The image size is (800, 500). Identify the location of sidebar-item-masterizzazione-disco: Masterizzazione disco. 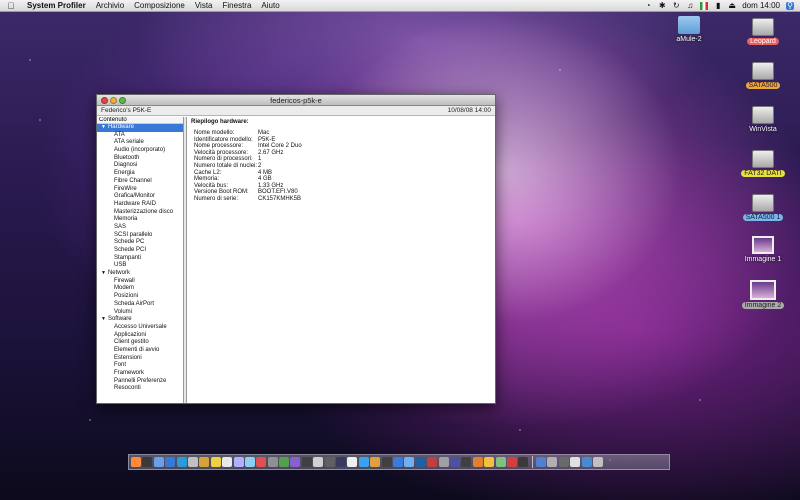
(140, 213).